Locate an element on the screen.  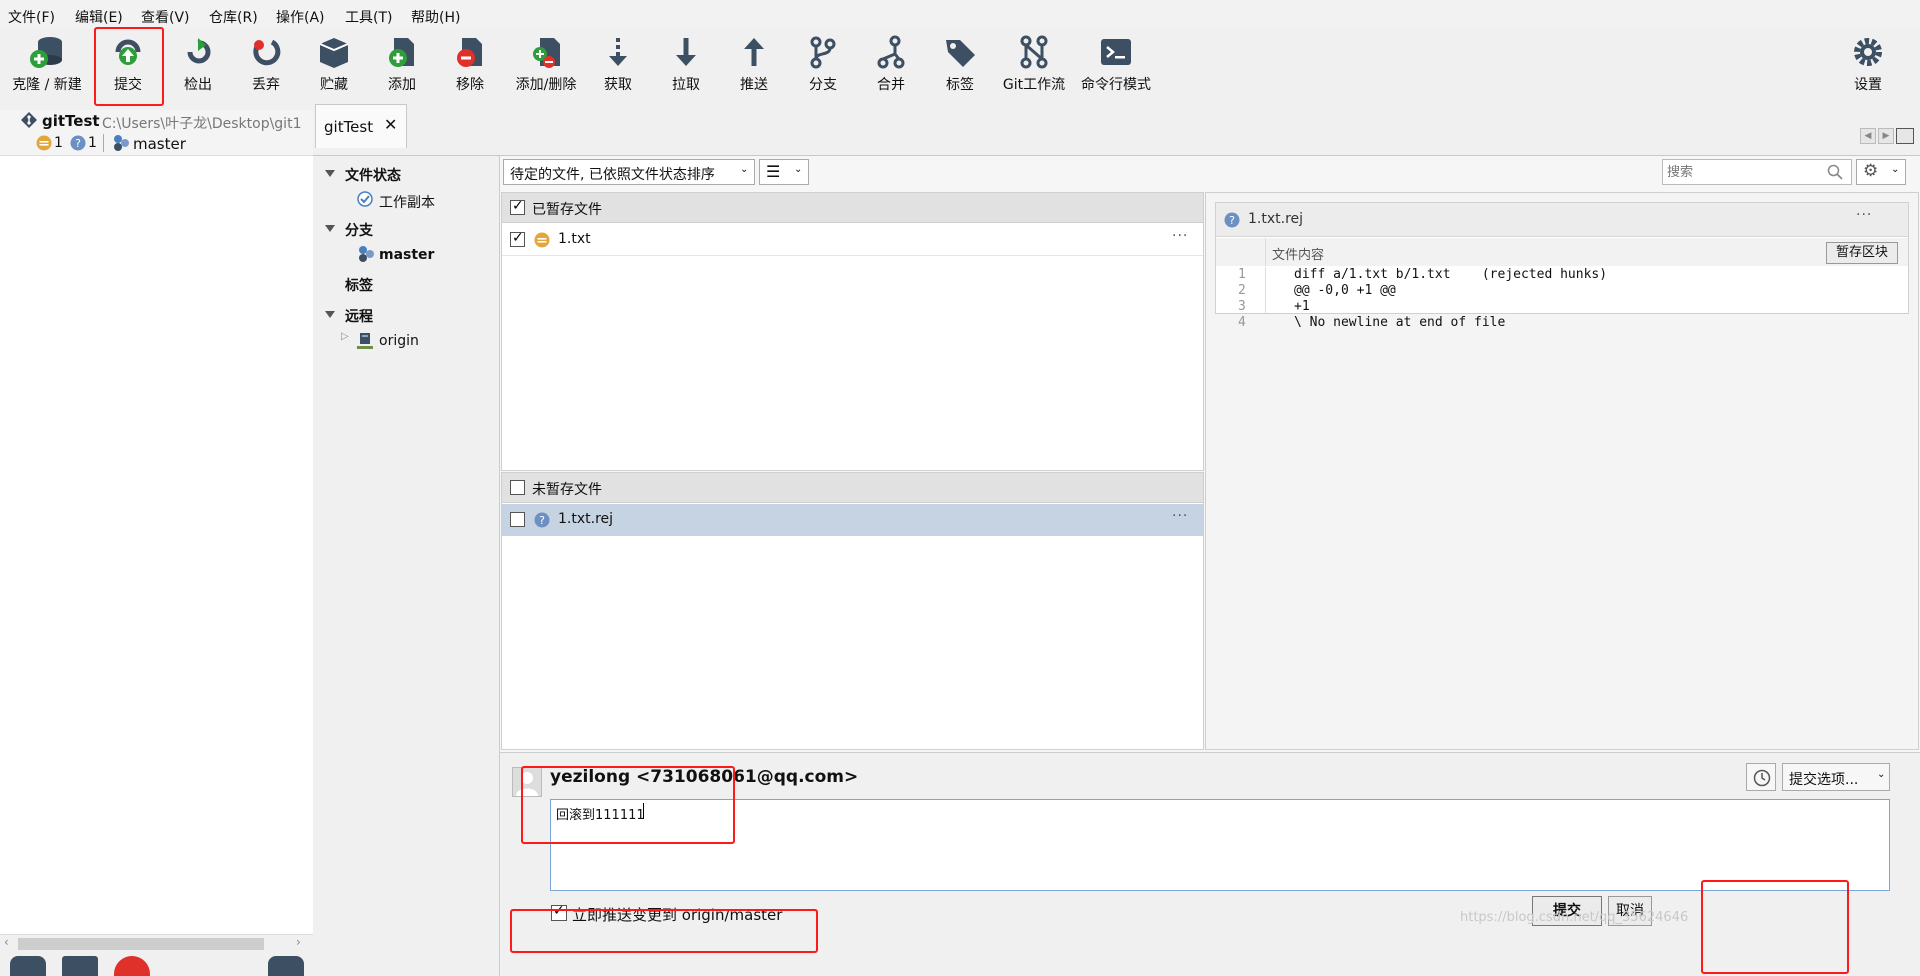
remove-button: 移除 is located at coordinates (470, 69).